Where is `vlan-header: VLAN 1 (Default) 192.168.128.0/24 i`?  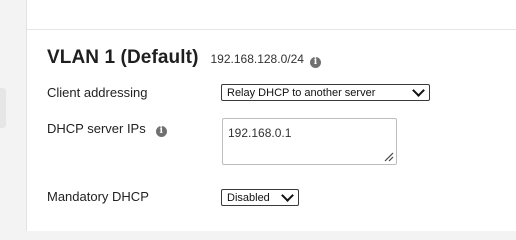 vlan-header: VLAN 1 (Default) 192.168.128.0/24 i is located at coordinates (184, 60).